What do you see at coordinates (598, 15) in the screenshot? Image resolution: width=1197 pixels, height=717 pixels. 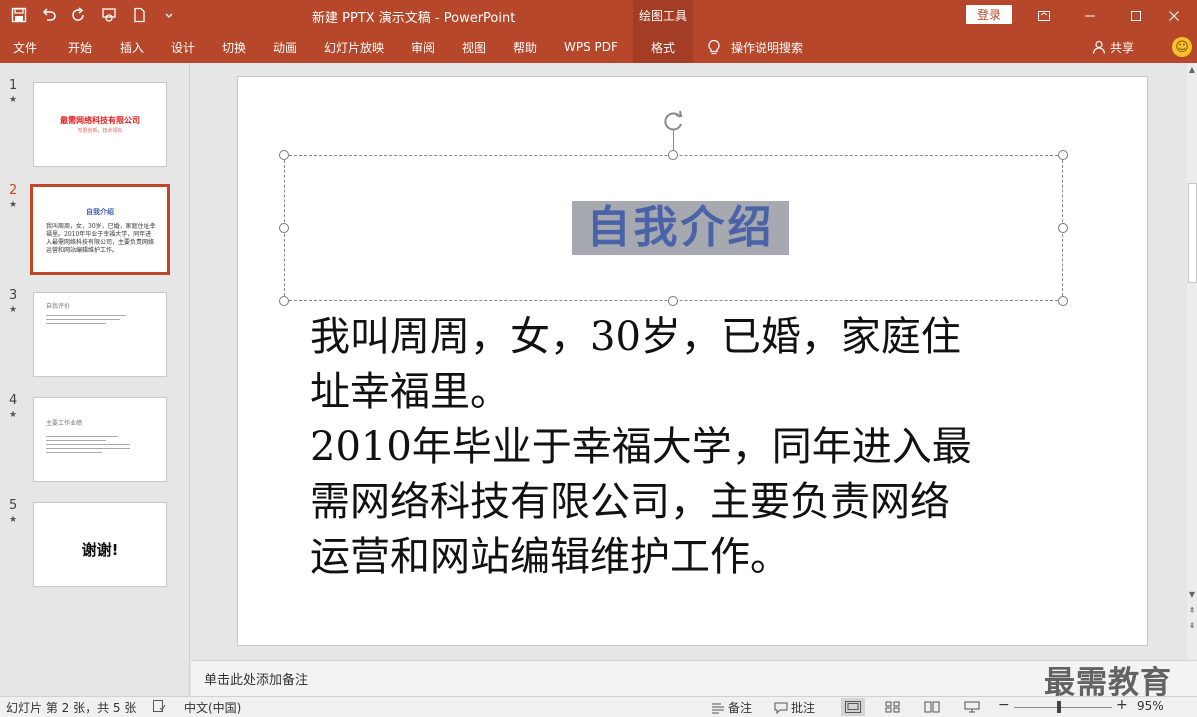 I see `title-bar: 新建 PPTX 演示文稿 - PowerPoint 绘图工具 登录` at bounding box center [598, 15].